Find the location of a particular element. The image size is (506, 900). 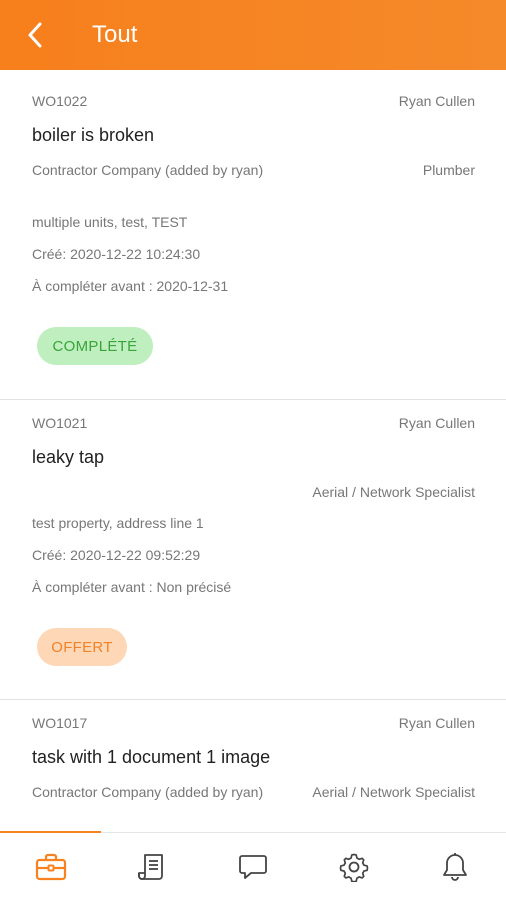

gear-icon is located at coordinates (354, 867).